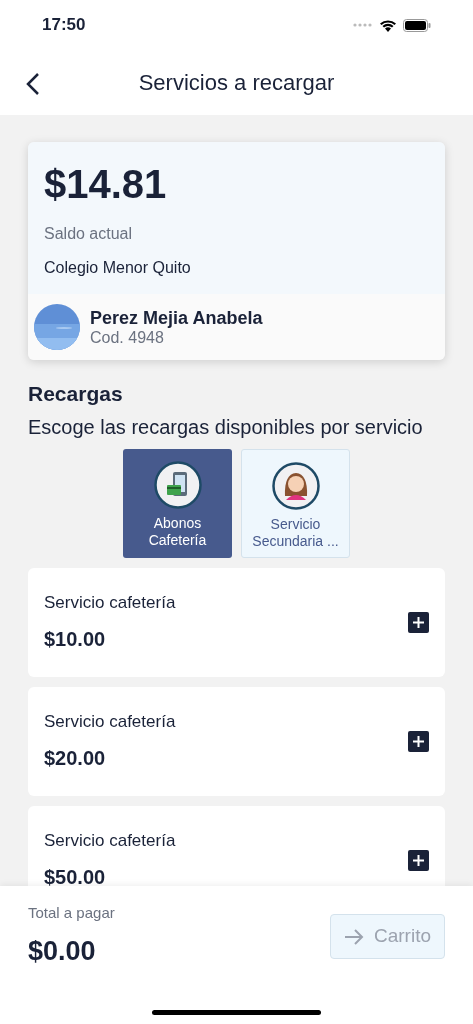  What do you see at coordinates (354, 936) in the screenshot?
I see `arrow-icon` at bounding box center [354, 936].